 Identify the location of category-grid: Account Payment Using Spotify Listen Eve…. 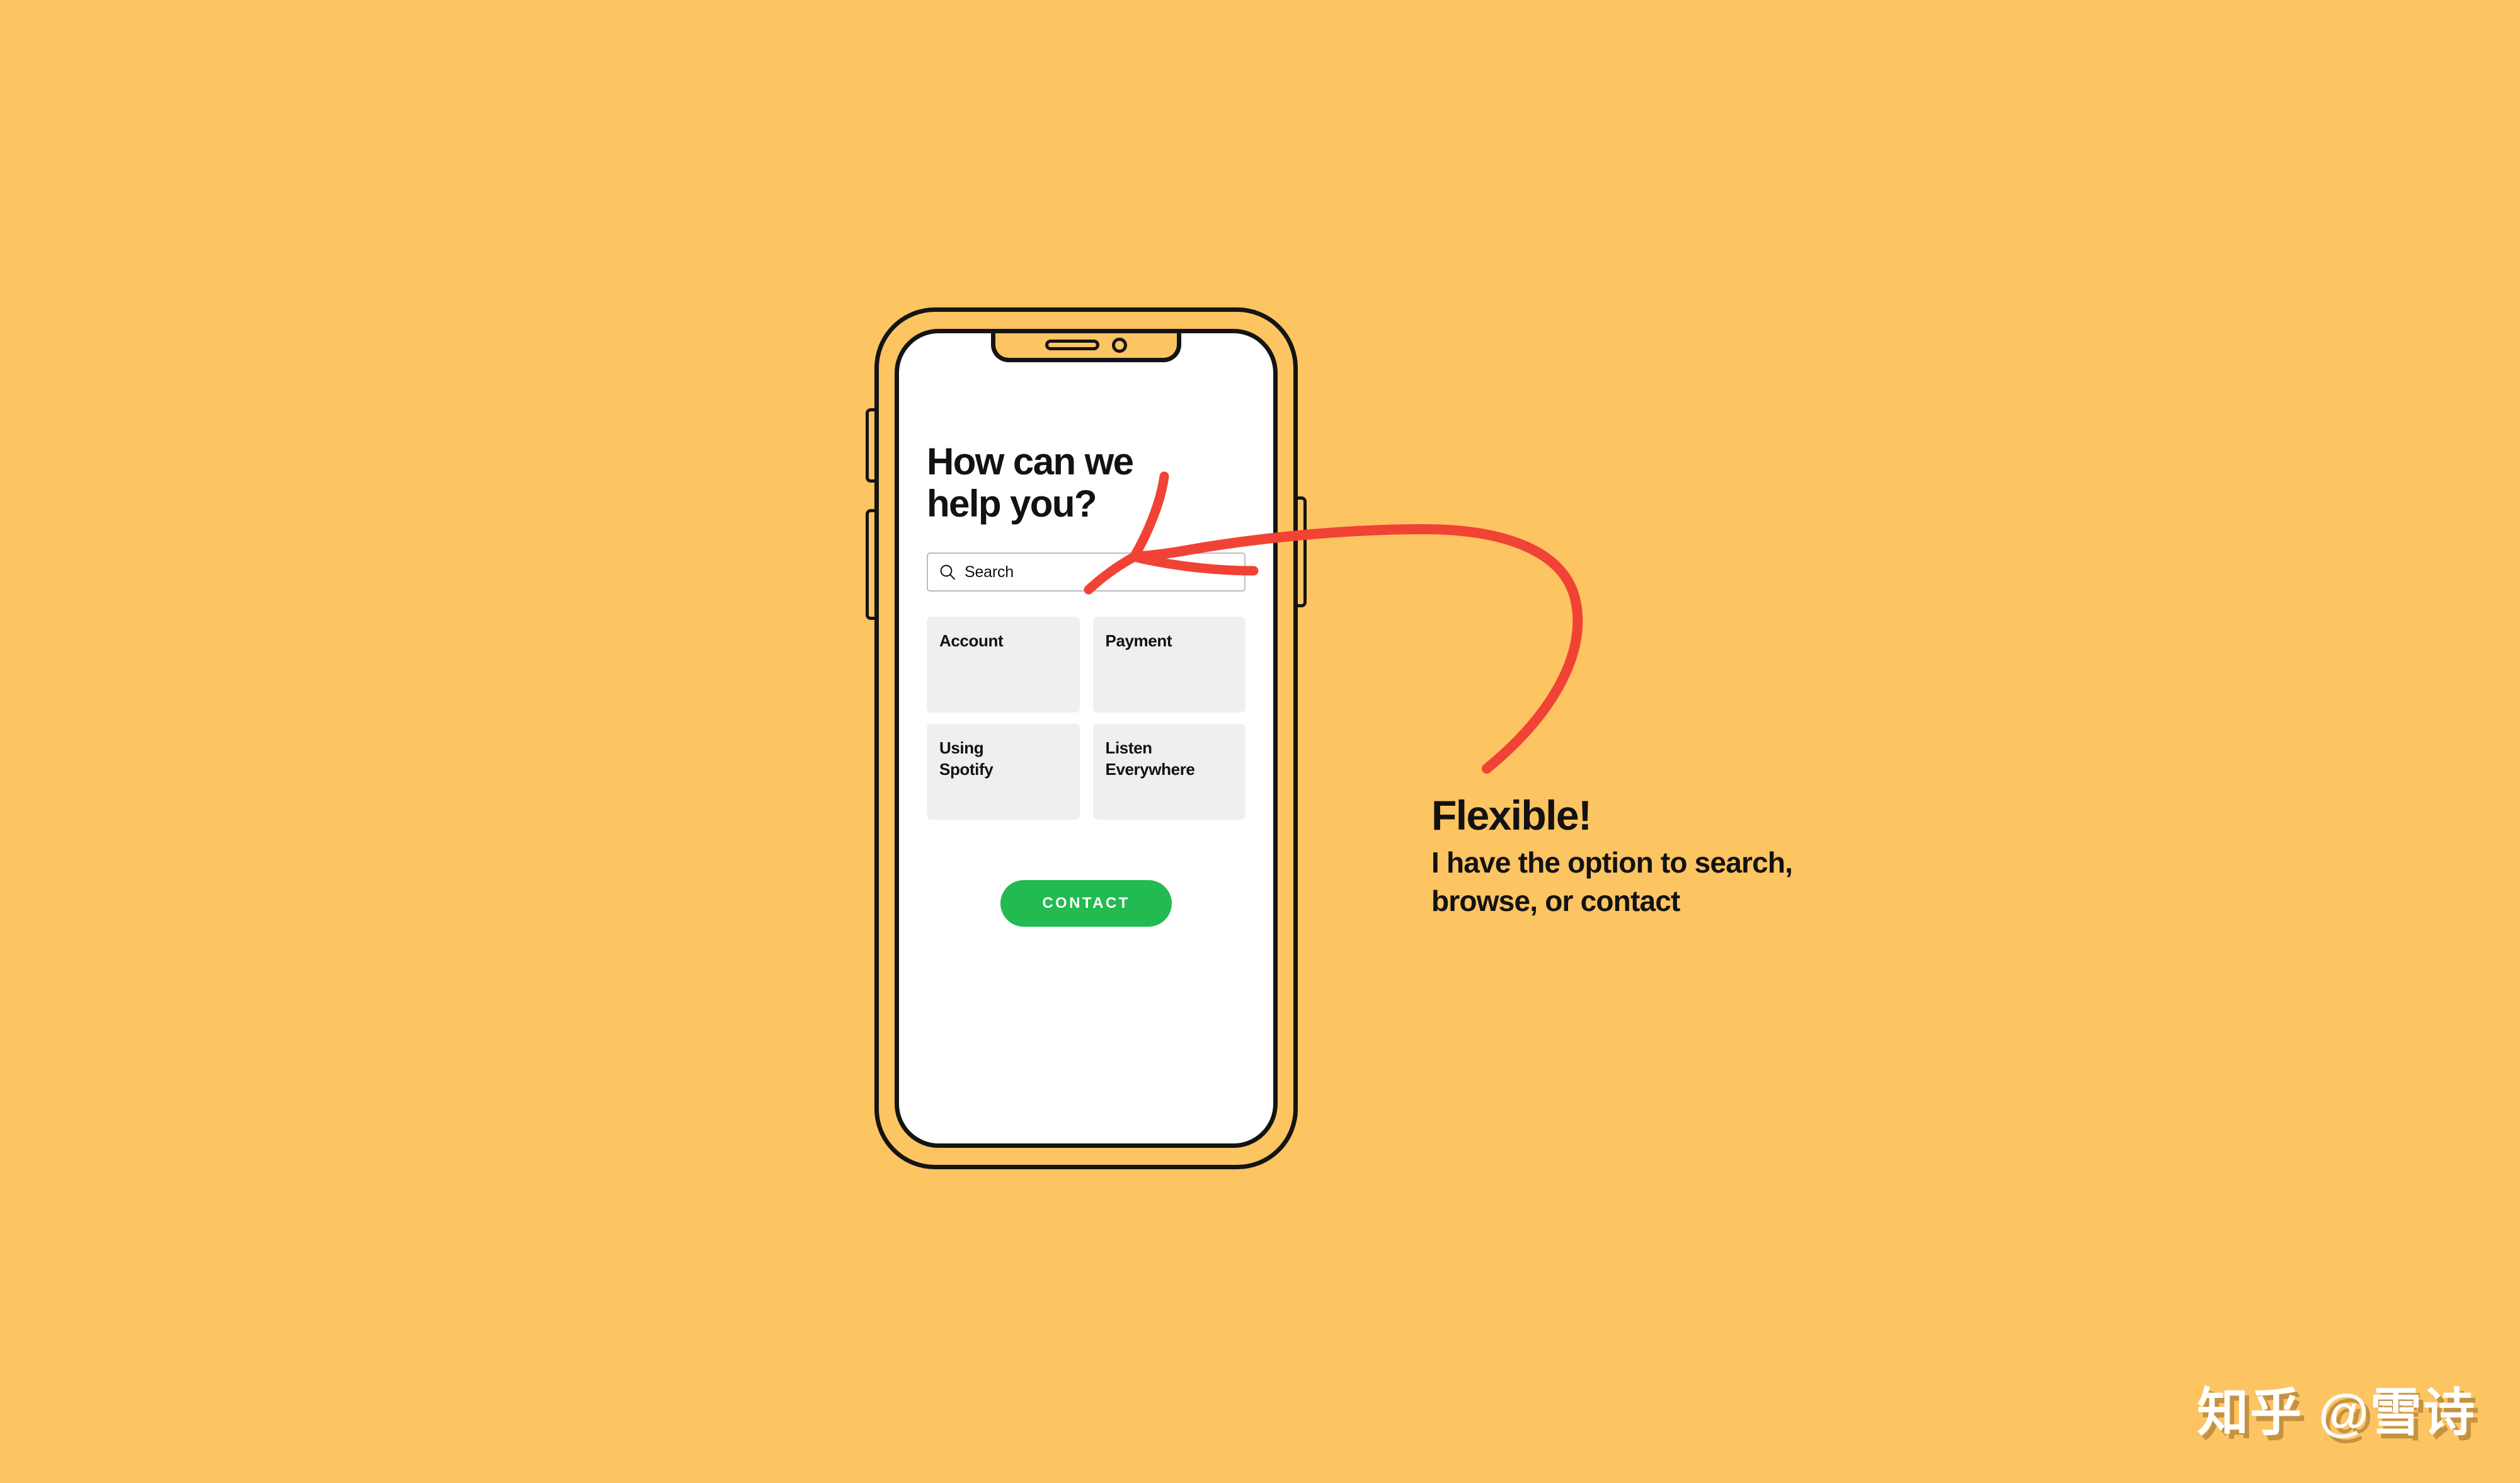
(1086, 718).